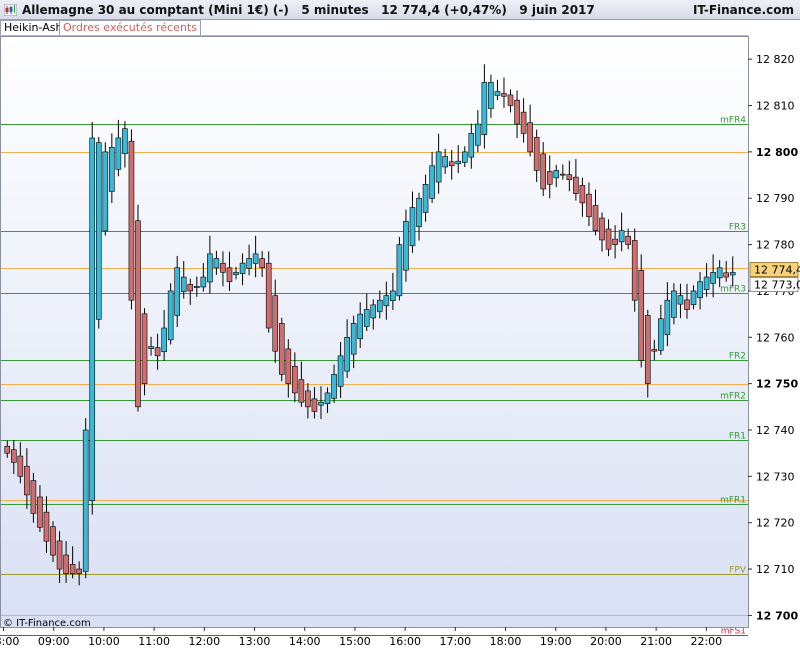  Describe the element at coordinates (777, 384) in the screenshot. I see `y-tick-label: 12 750` at that location.